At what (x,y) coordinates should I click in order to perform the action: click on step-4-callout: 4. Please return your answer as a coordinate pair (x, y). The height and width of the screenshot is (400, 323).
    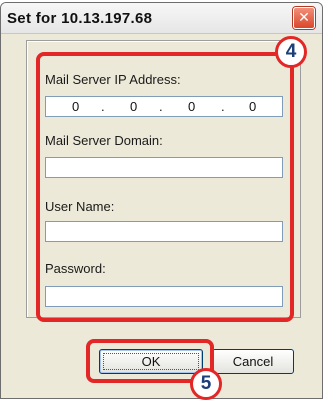
    Looking at the image, I should click on (291, 52).